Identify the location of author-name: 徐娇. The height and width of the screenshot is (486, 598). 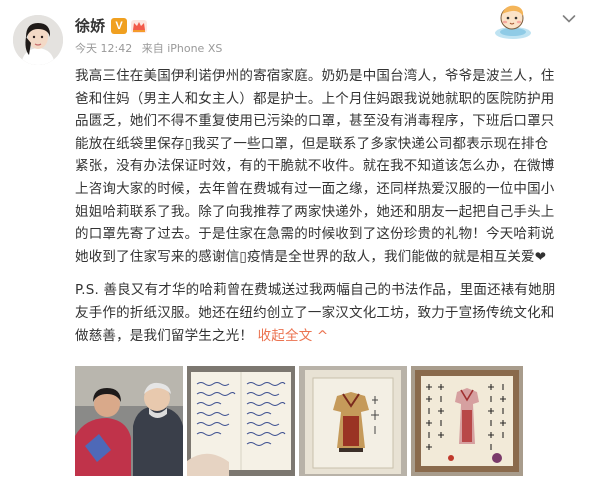
(90, 26).